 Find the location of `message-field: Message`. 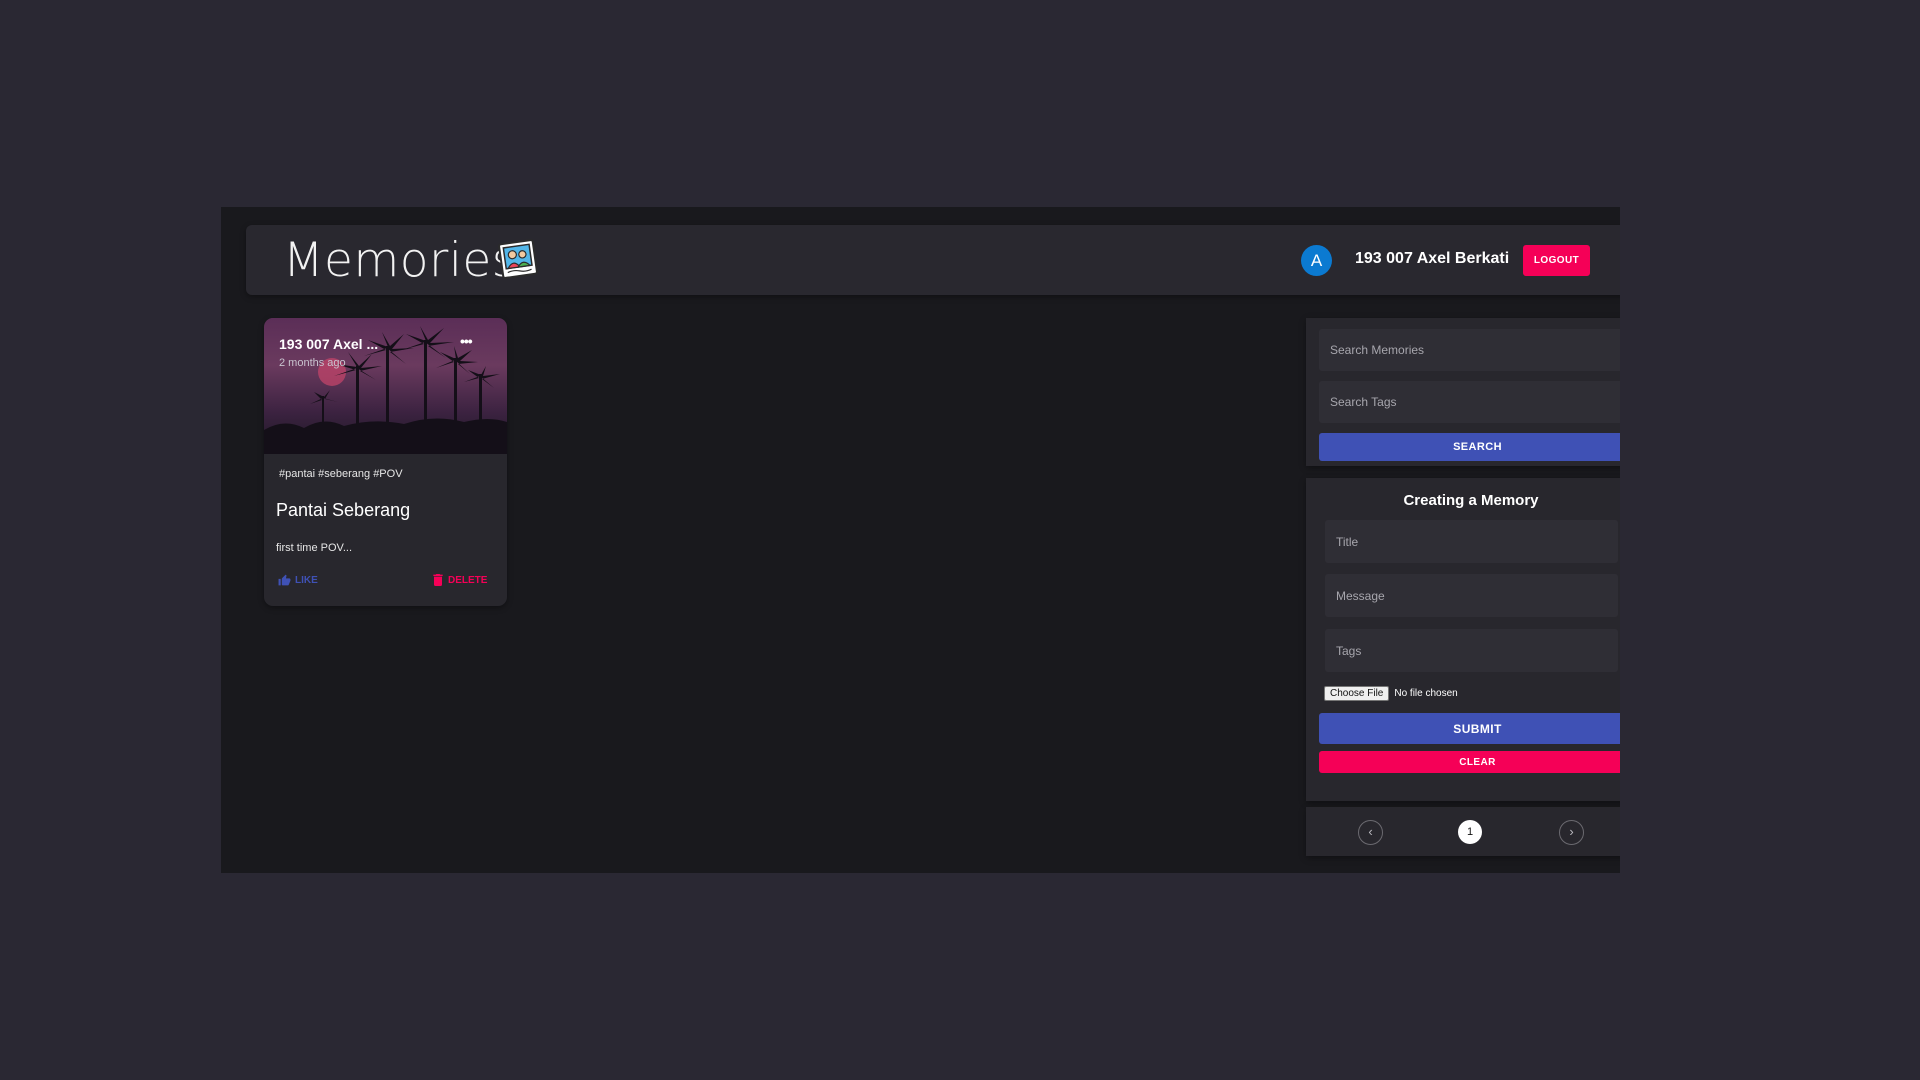

message-field: Message is located at coordinates (1471, 595).